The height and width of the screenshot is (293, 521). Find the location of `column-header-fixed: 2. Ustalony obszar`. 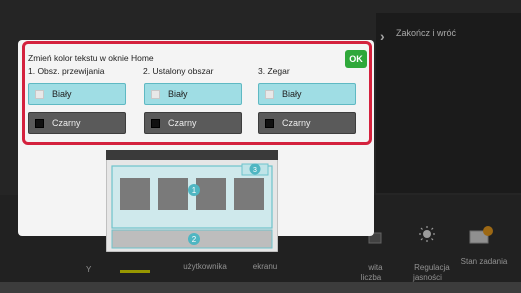

column-header-fixed: 2. Ustalony obszar is located at coordinates (178, 71).